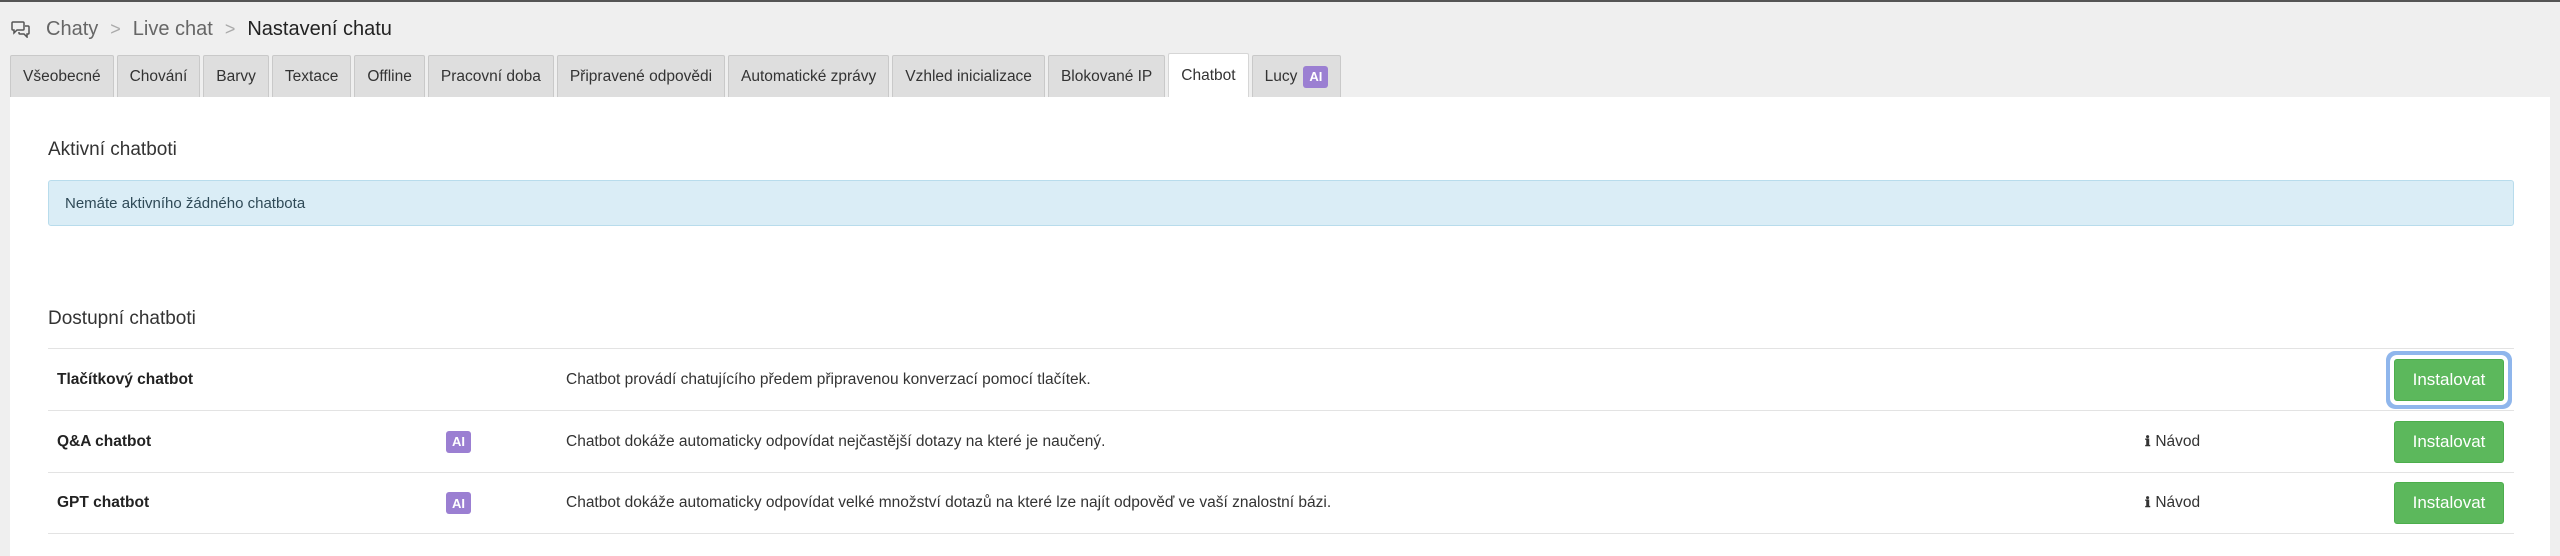 The width and height of the screenshot is (2560, 556). I want to click on tab-chatbot: Chatbot, so click(1208, 75).